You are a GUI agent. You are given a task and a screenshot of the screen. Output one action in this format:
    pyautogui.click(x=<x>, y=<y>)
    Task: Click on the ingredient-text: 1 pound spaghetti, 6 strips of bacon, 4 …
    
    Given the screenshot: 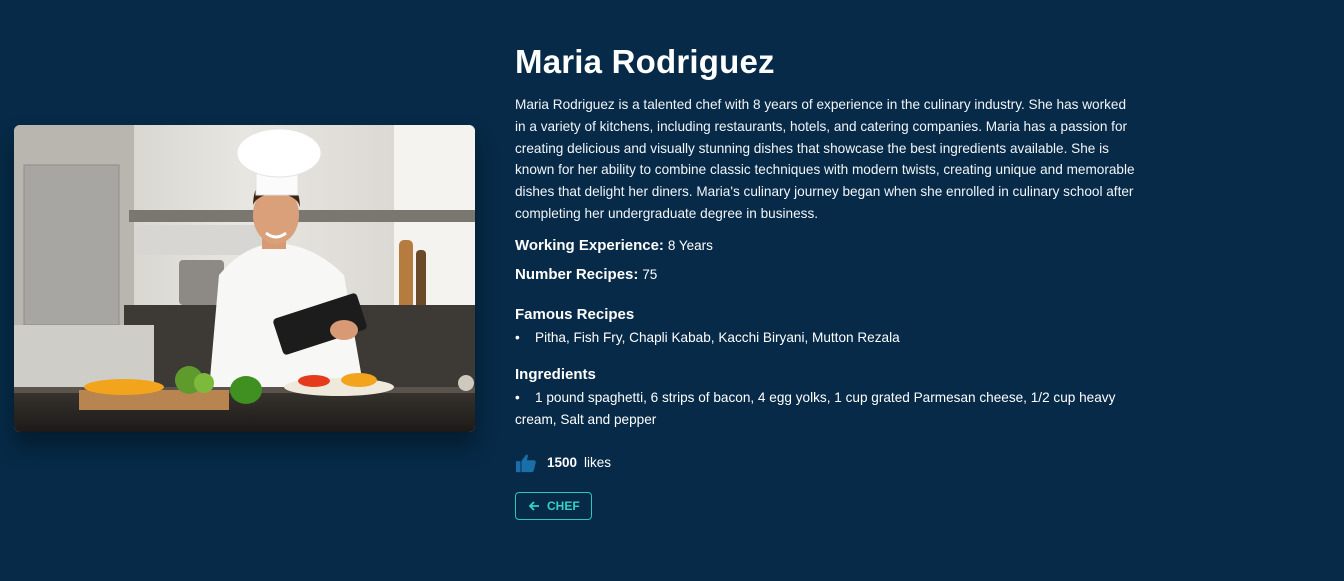 What is the action you would take?
    pyautogui.click(x=815, y=408)
    